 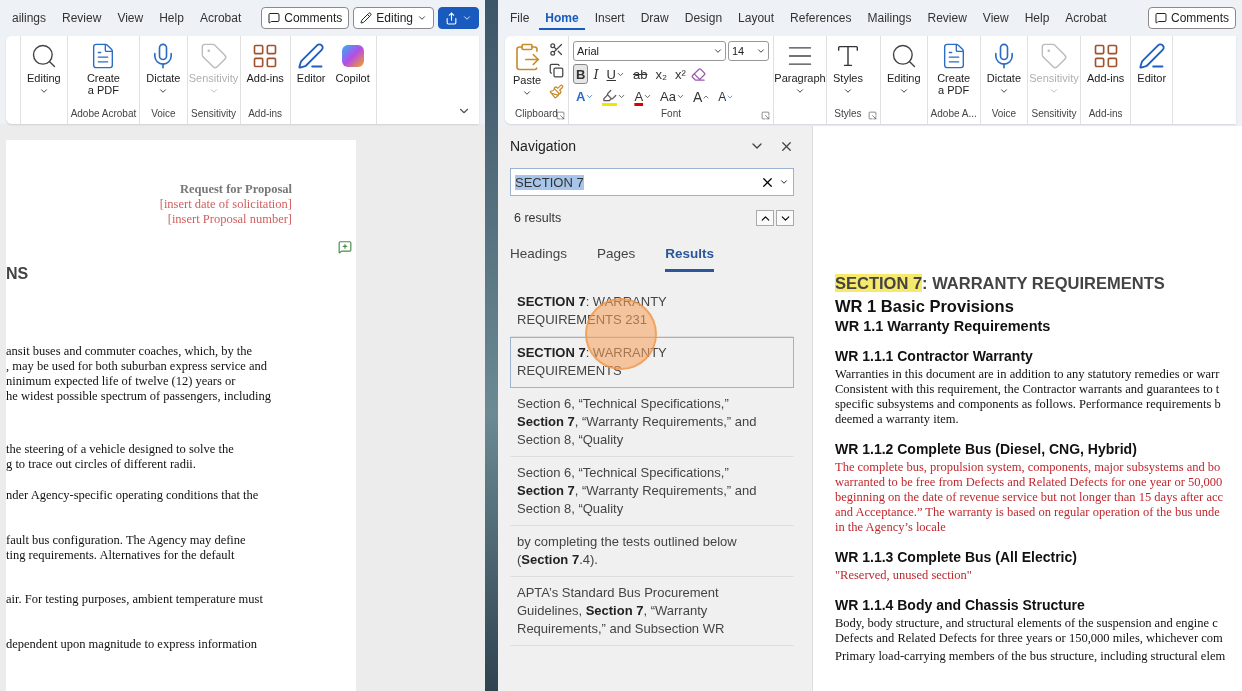 I want to click on subsection-heading: WR 1.1.3 Complete Bus (All Electric), so click(x=956, y=557).